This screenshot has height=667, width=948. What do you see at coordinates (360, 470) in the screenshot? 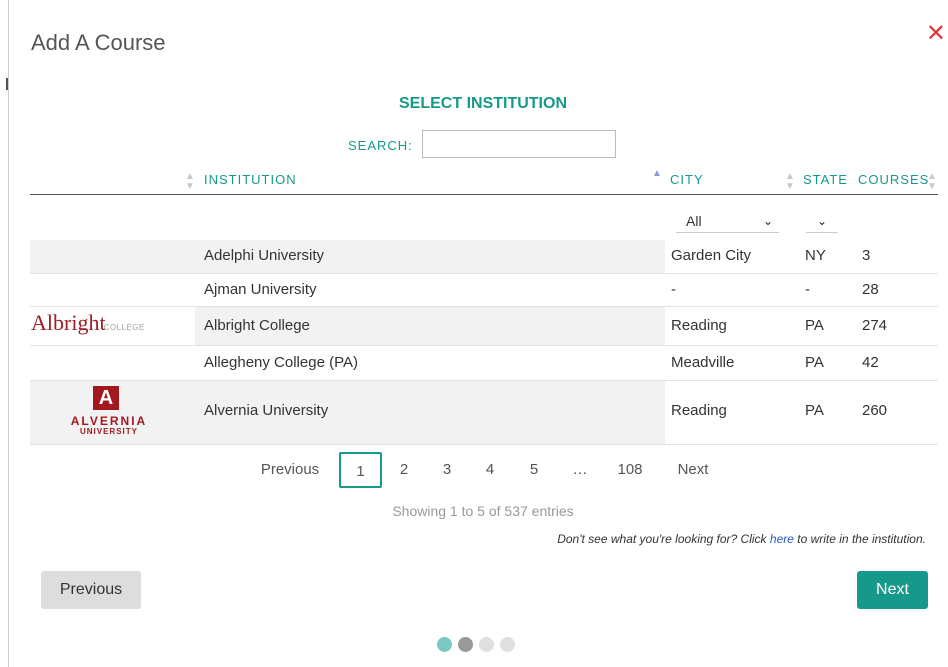
I see `page-1: 1` at bounding box center [360, 470].